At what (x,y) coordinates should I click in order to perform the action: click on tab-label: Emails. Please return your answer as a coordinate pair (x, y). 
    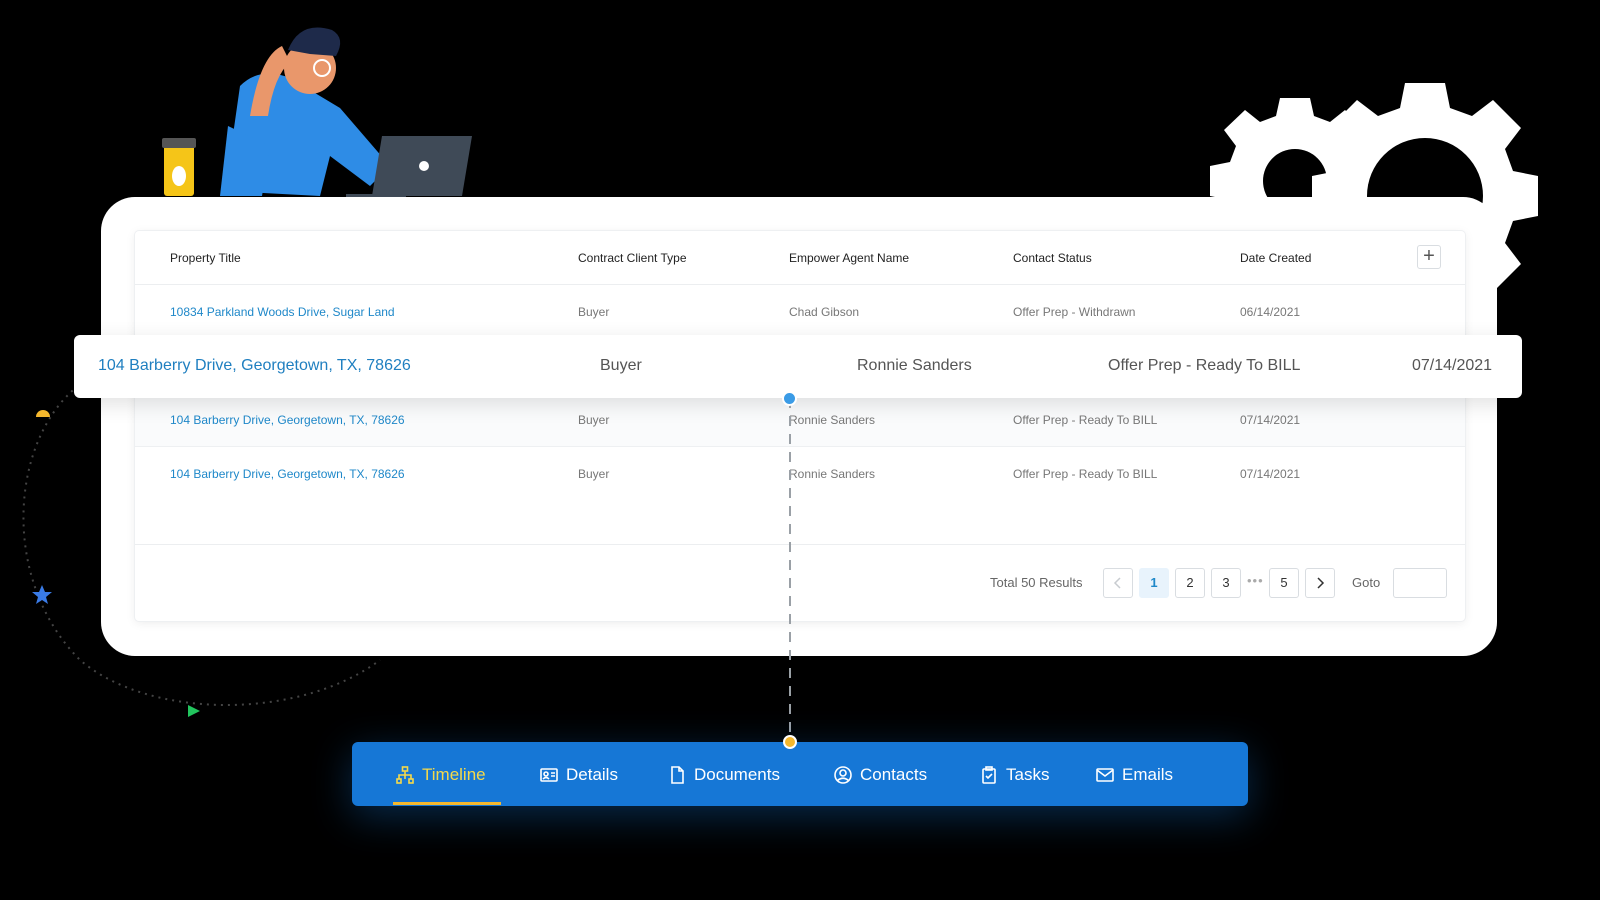
    Looking at the image, I should click on (1148, 774).